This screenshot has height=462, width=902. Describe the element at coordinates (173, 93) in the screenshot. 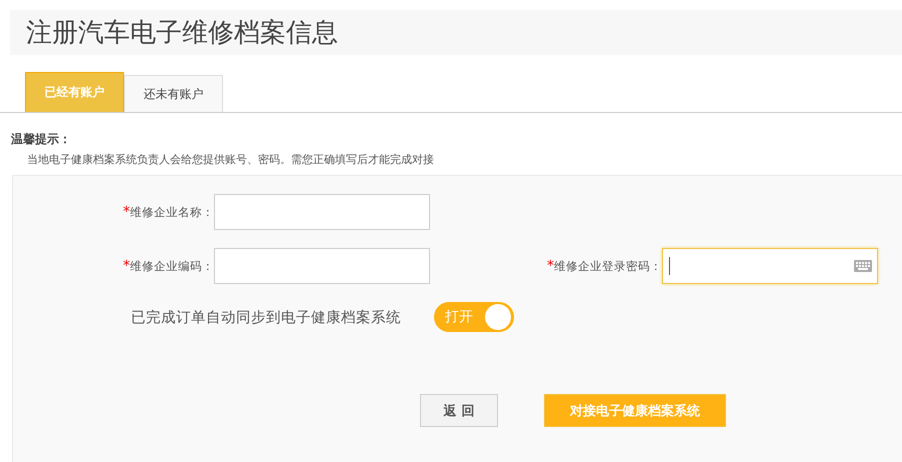

I see `tab: 还未有账户` at that location.